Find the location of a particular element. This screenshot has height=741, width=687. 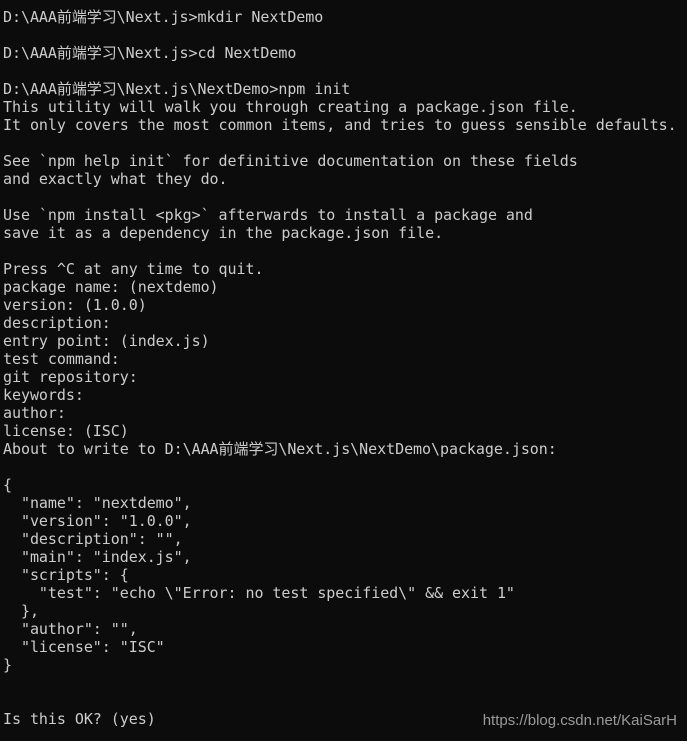

terminal-line: "license": "ISC" is located at coordinates (84, 647).